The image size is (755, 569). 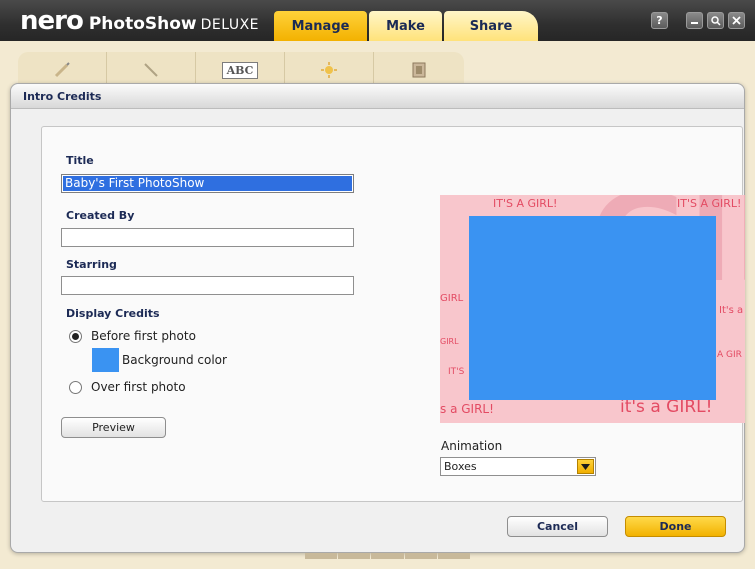 I want to click on preview-text-7: IT'S, so click(x=456, y=372).